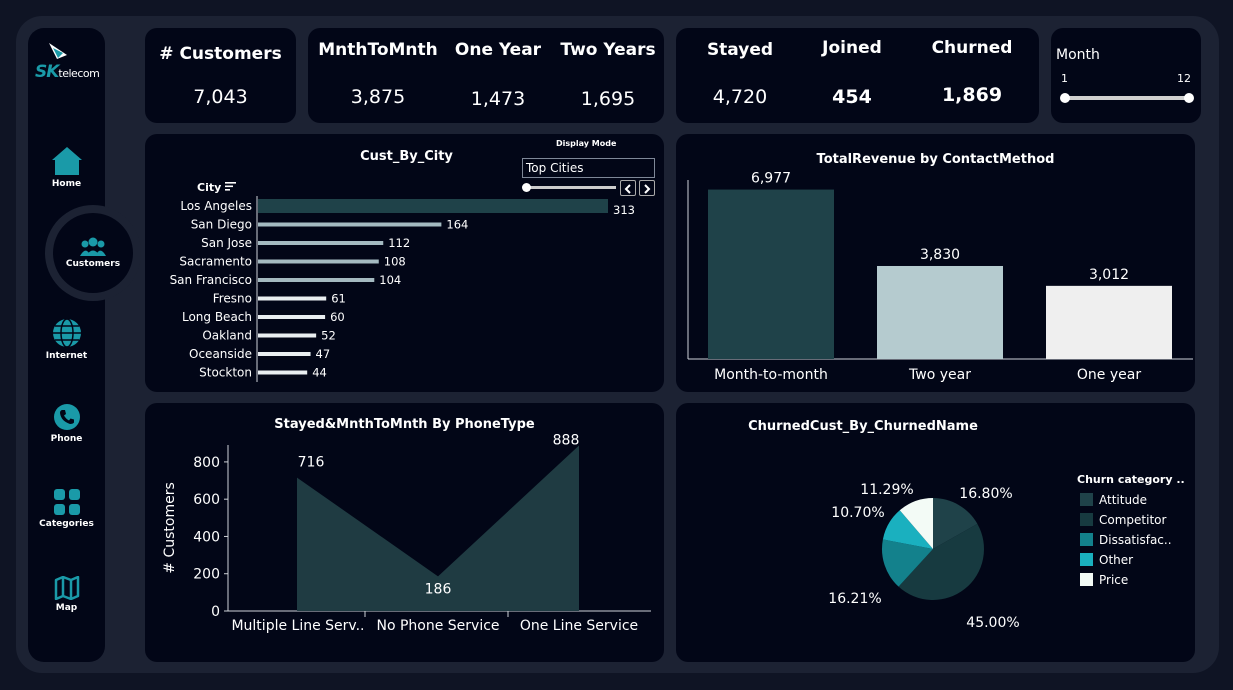 The height and width of the screenshot is (690, 1233). Describe the element at coordinates (232, 299) in the screenshot. I see `city-label: Fresno` at that location.